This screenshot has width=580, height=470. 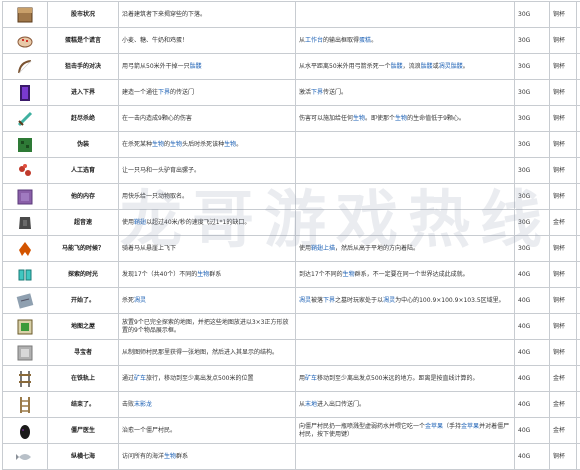 I want to click on achievement-condition: 用矿车移动到至少离出发点500米远的地方。距离是按直线计算的。, so click(x=405, y=379).